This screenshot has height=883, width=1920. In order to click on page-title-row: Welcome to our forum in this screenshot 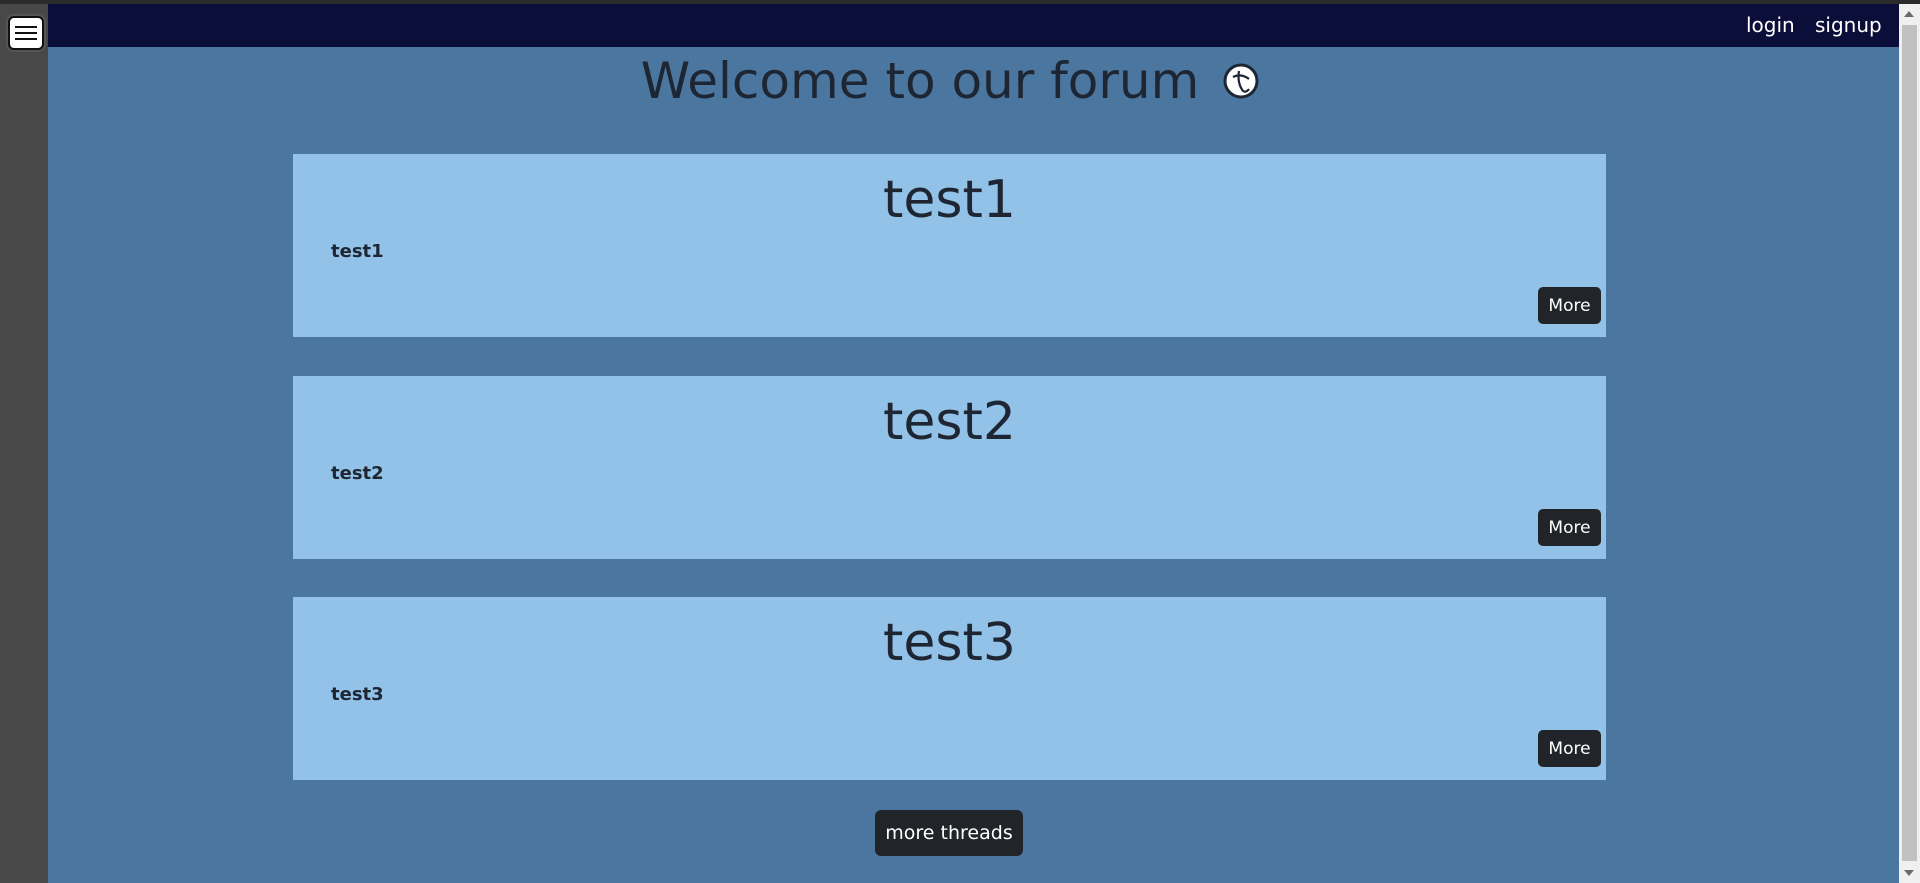, I will do `click(950, 81)`.